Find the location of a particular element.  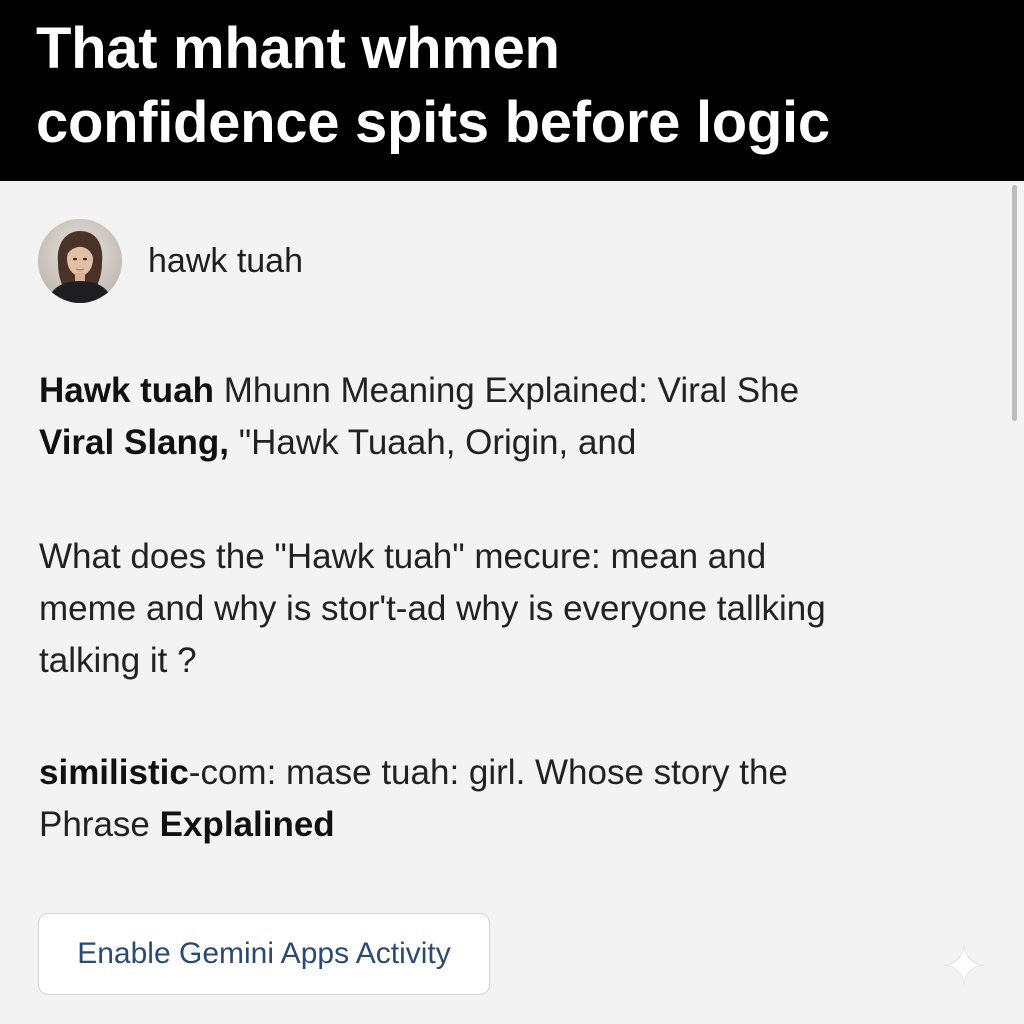

caption-line-2: confidence spits before logic is located at coordinates (433, 122).